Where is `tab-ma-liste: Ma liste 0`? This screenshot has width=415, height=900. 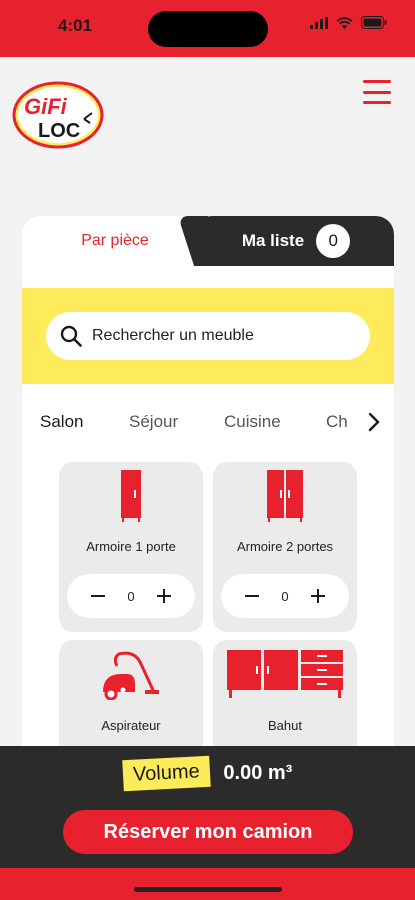
tab-ma-liste: Ma liste 0 is located at coordinates (296, 241).